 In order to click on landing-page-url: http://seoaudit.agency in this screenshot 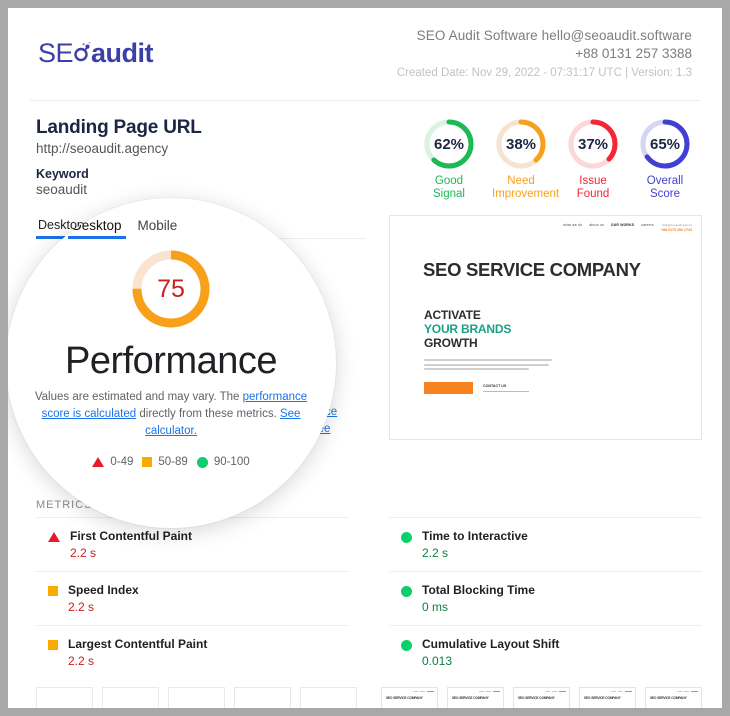, I will do `click(119, 148)`.